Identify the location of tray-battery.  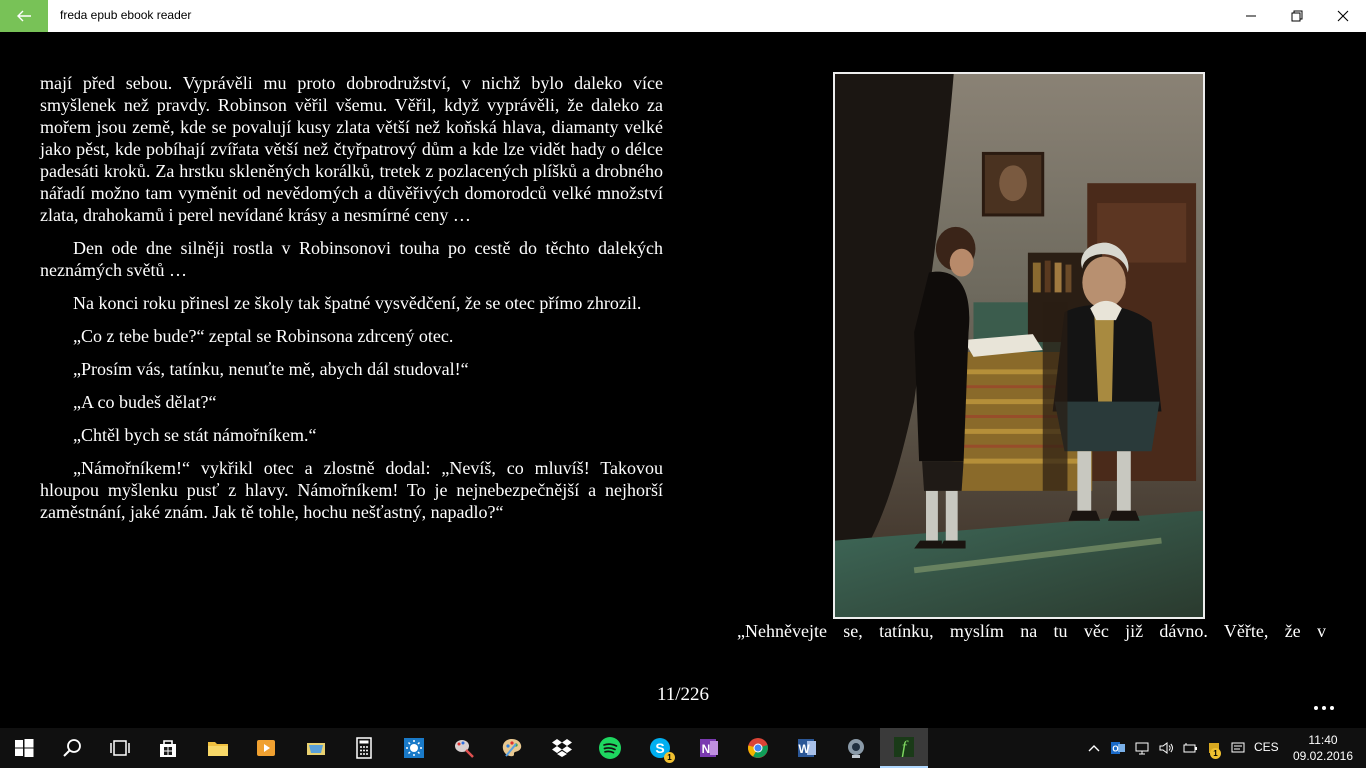
(1190, 748).